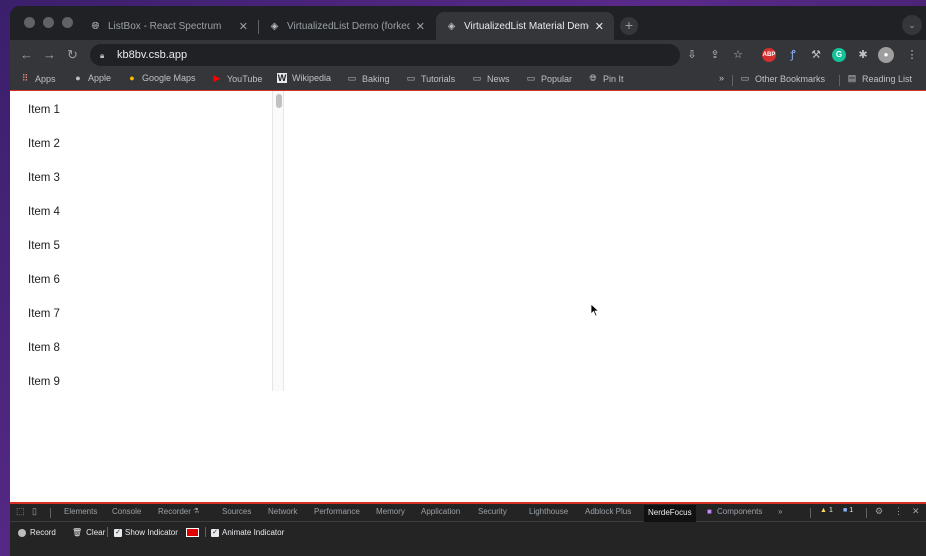 This screenshot has width=926, height=556. I want to click on list-scrollbar, so click(278, 241).